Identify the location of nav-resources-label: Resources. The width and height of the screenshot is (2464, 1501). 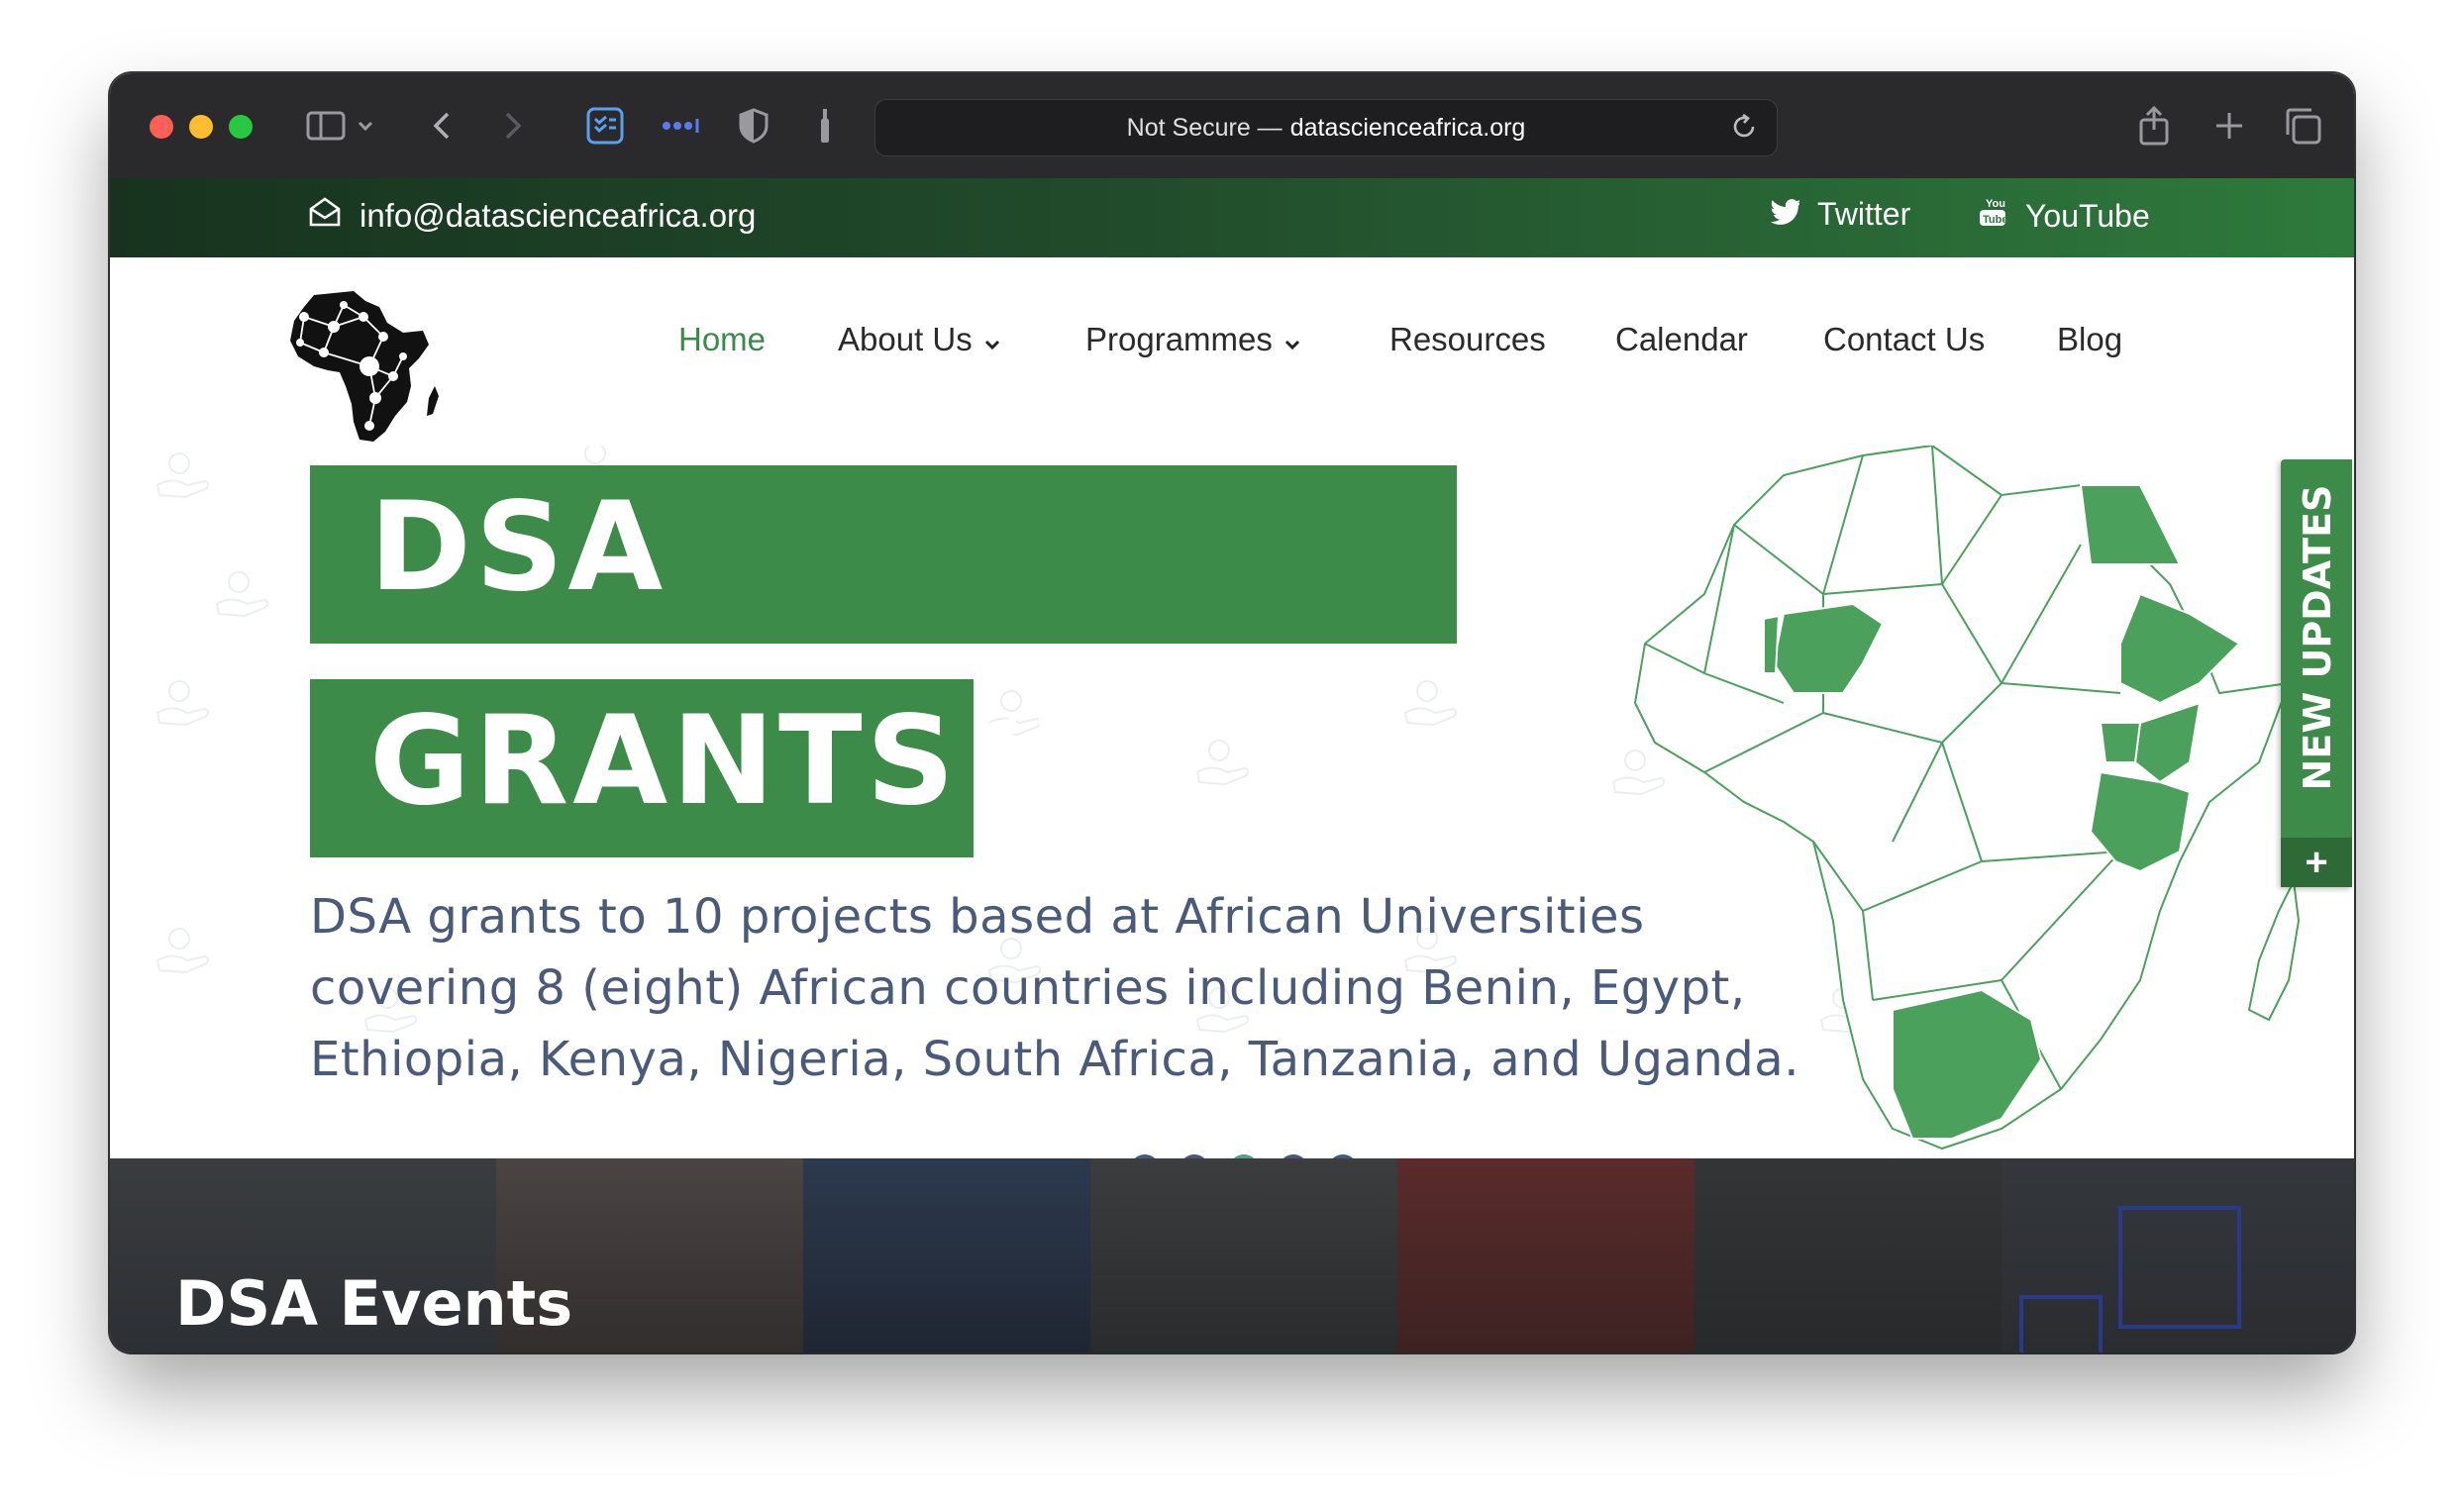
(1467, 339).